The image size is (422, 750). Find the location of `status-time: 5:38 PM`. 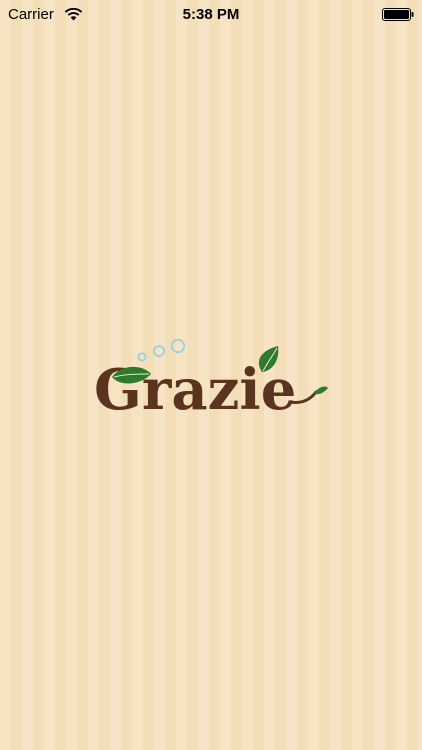

status-time: 5:38 PM is located at coordinates (211, 14).